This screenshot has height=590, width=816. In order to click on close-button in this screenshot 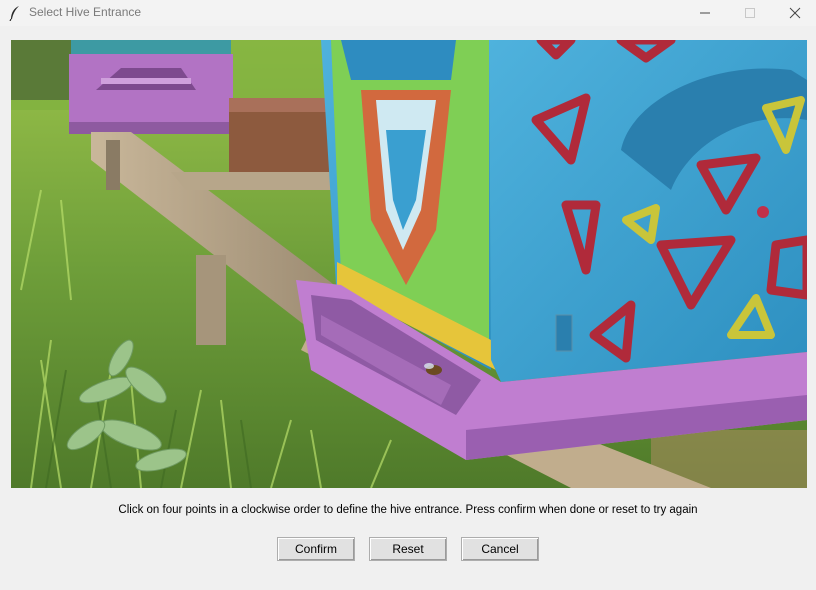, I will do `click(794, 13)`.